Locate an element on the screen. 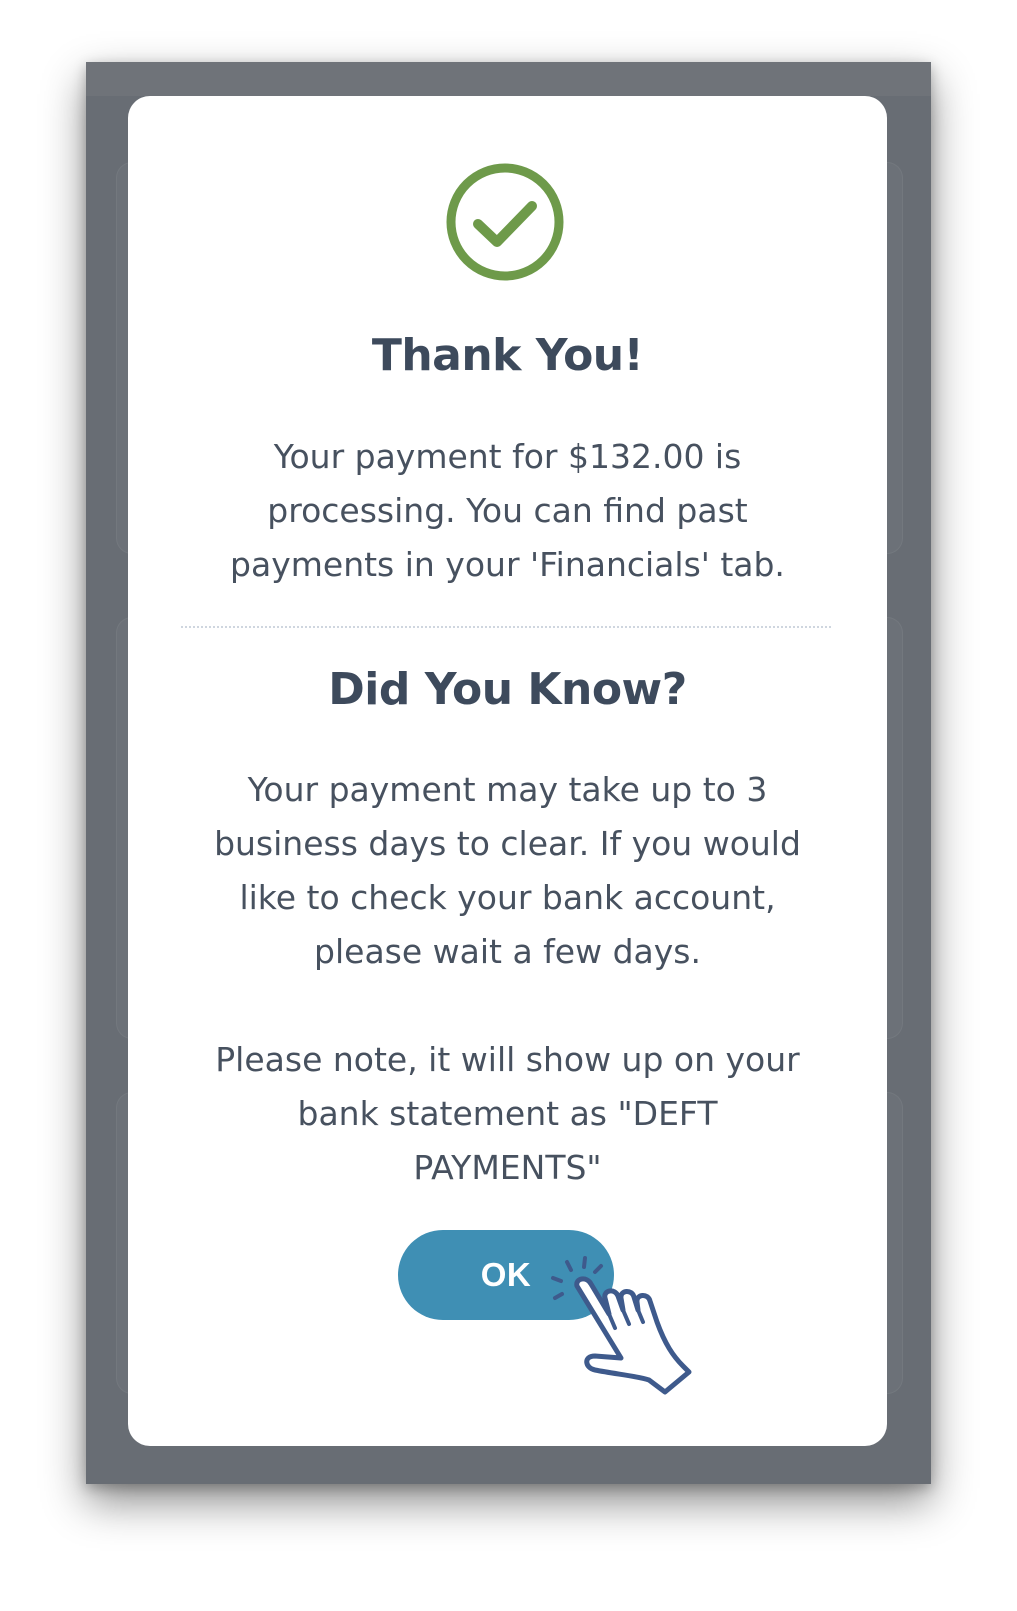  check-circle-icon is located at coordinates (505, 222).